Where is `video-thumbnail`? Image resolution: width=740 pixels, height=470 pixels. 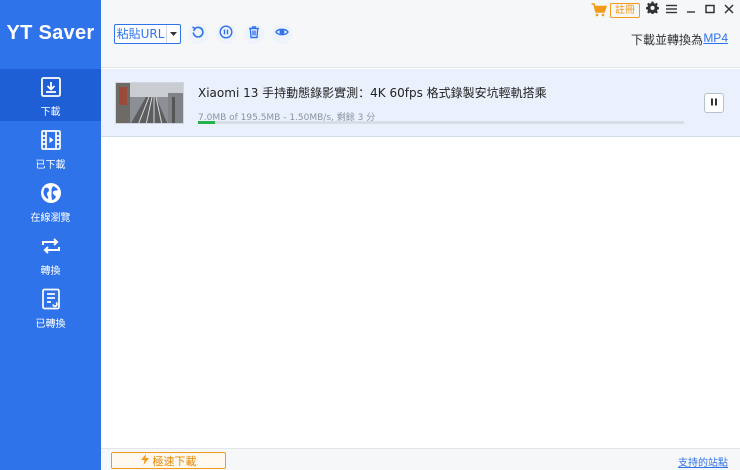
video-thumbnail is located at coordinates (149, 103).